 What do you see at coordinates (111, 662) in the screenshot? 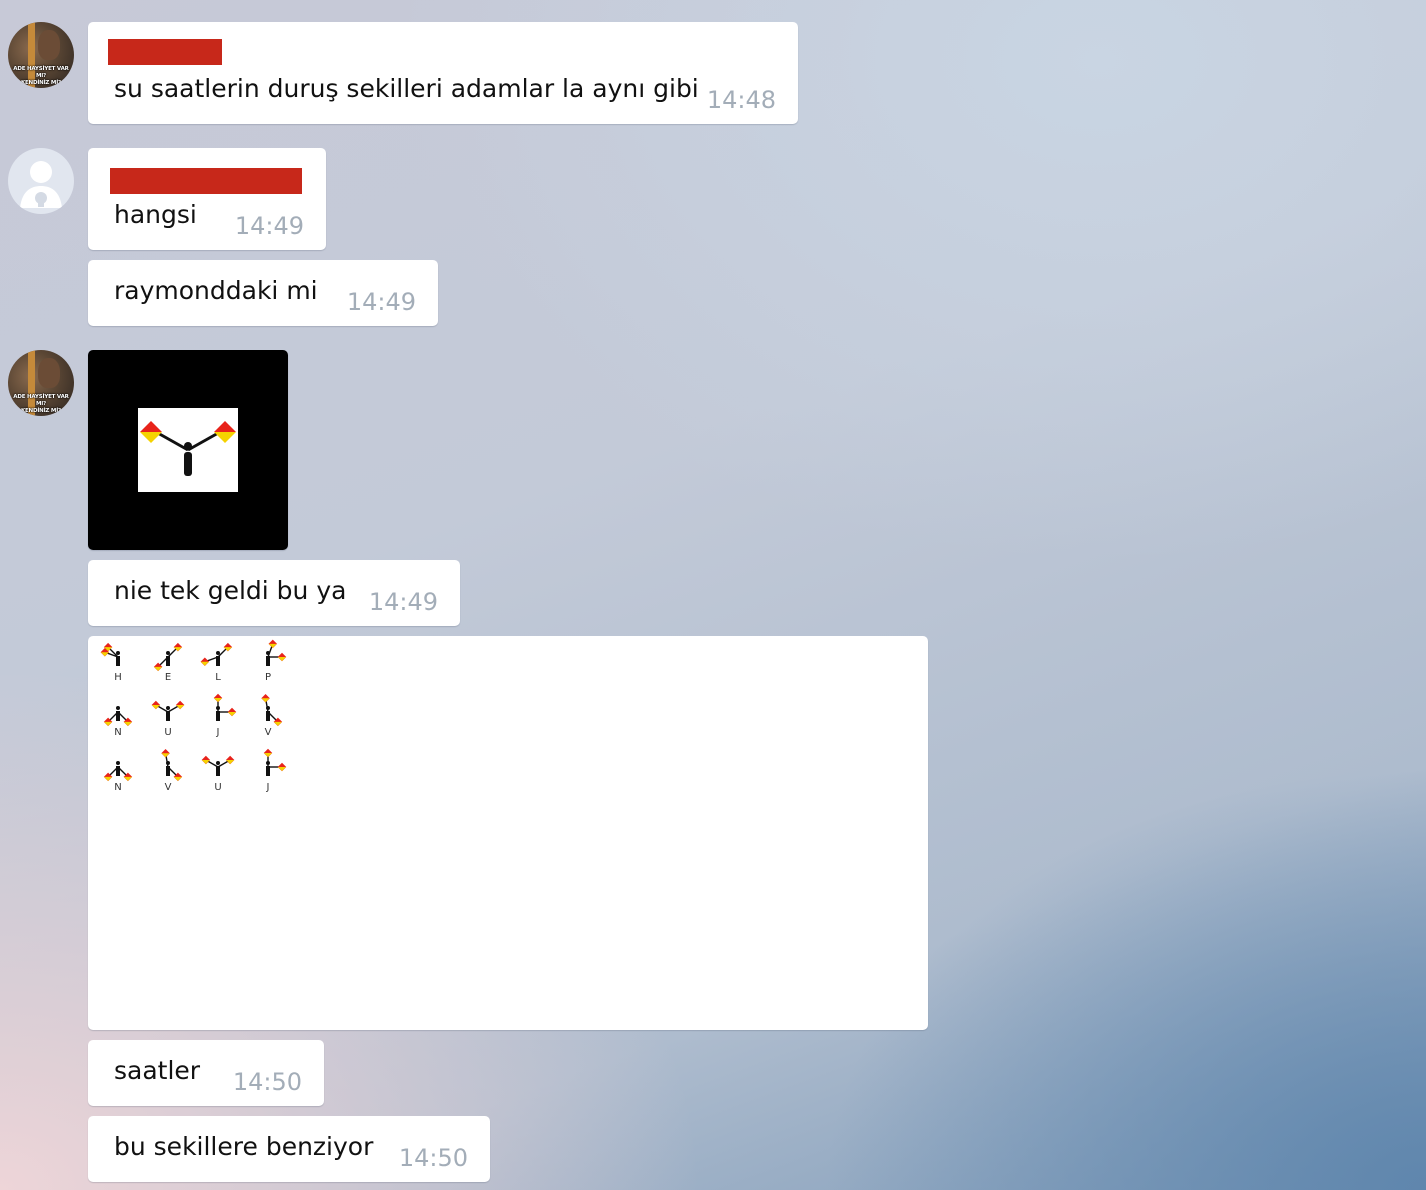
I see `semaphore-figure-h: H` at bounding box center [111, 662].